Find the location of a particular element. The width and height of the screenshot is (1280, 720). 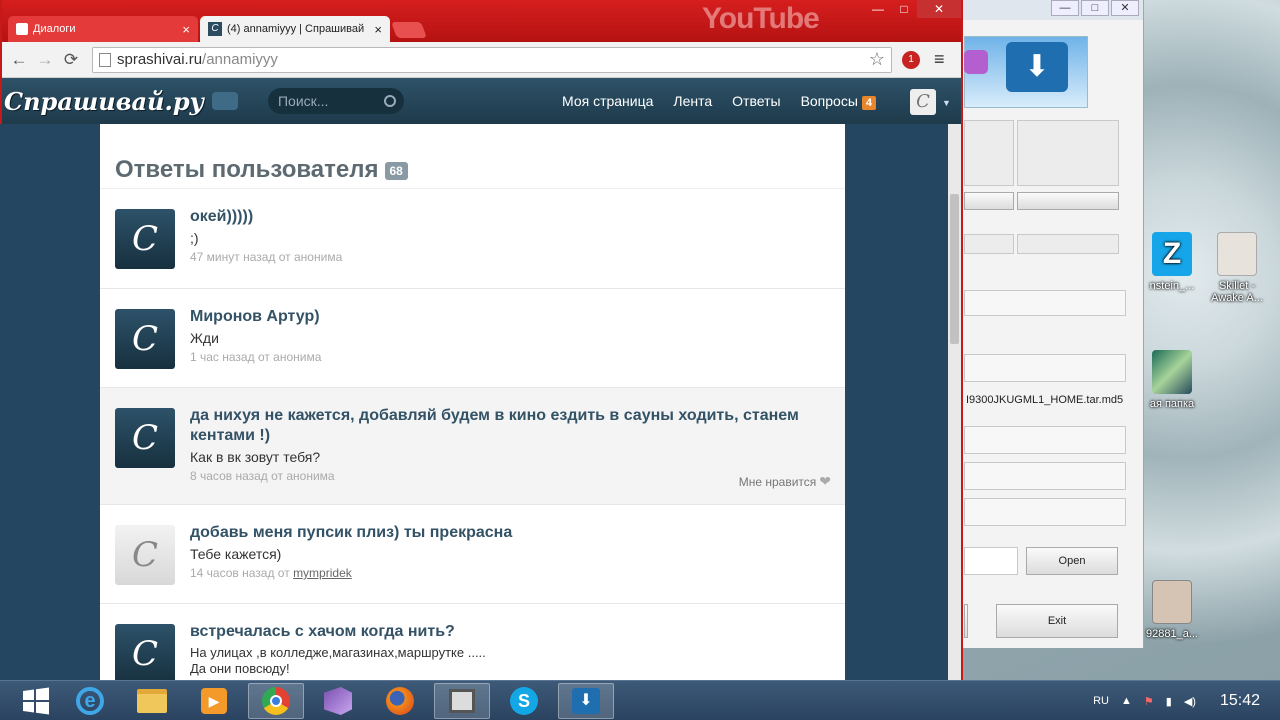

app-logo-icon is located at coordinates (976, 62).